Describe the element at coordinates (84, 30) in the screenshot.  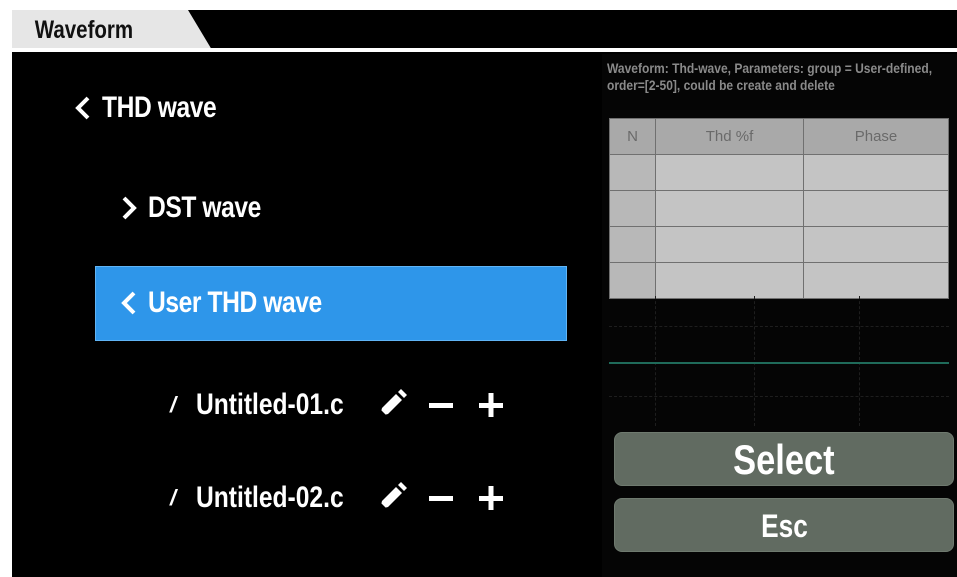
I see `tab-label: Waveform` at that location.